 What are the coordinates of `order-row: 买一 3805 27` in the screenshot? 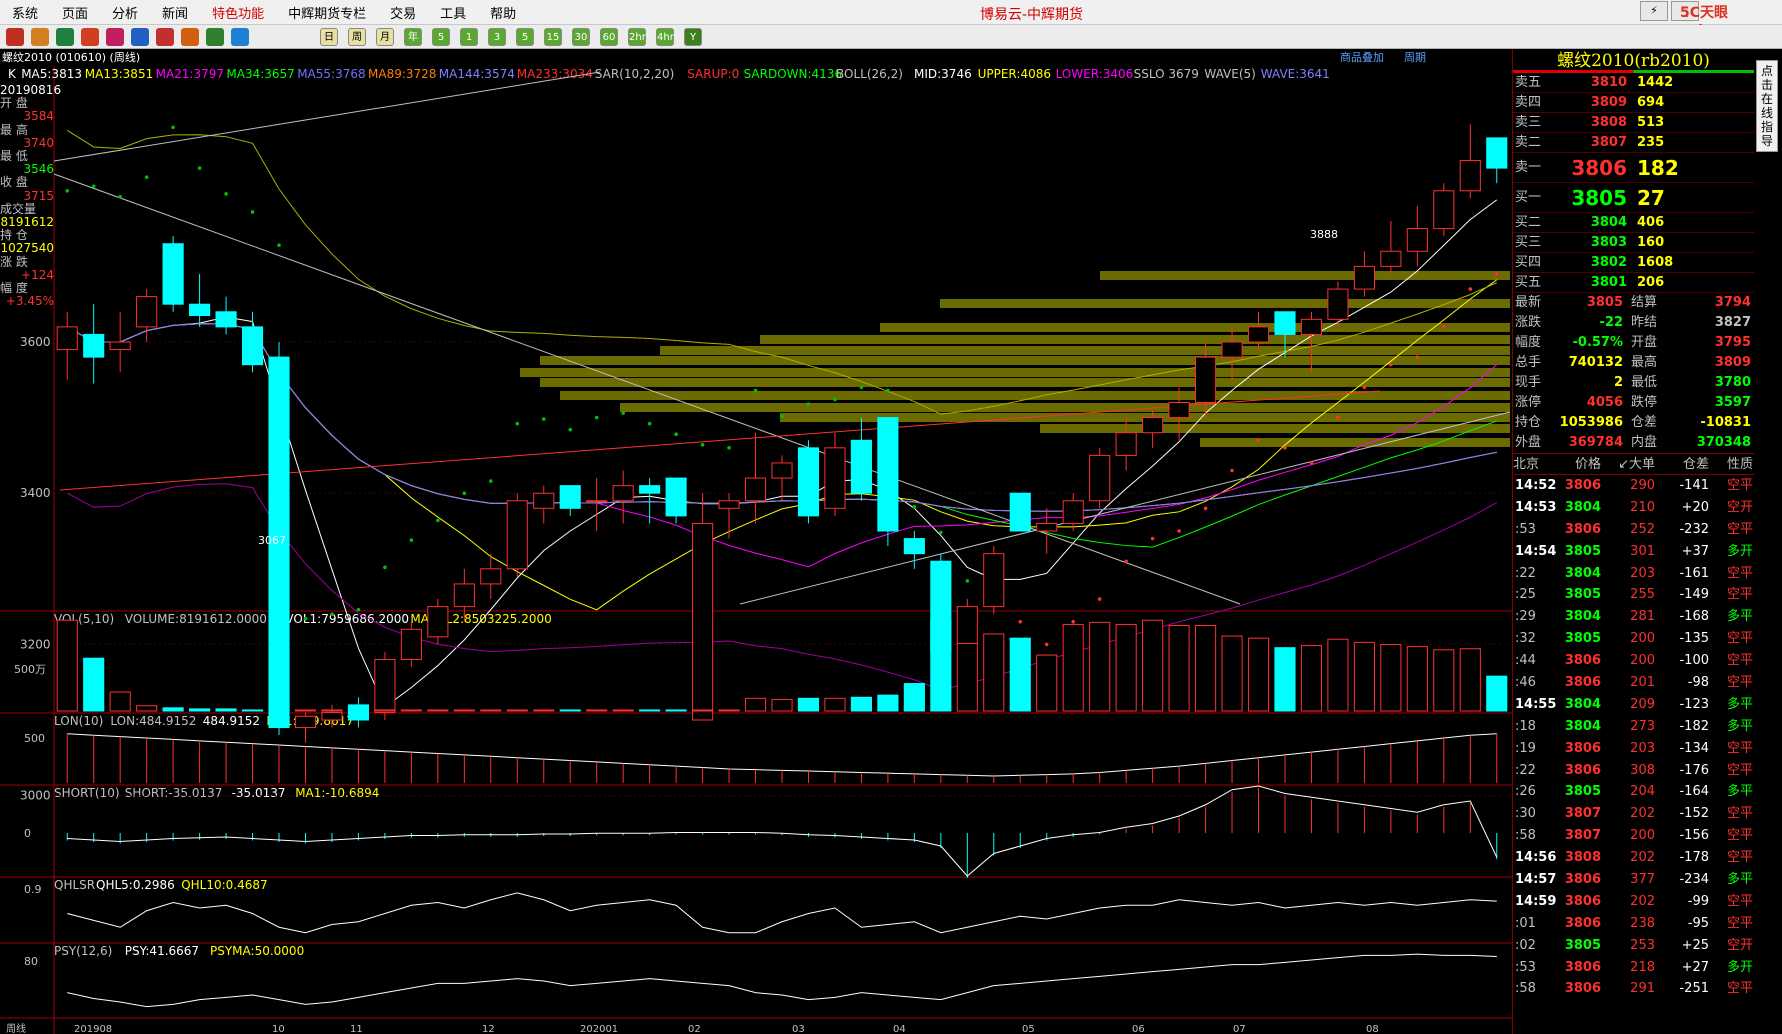 It's located at (1633, 198).